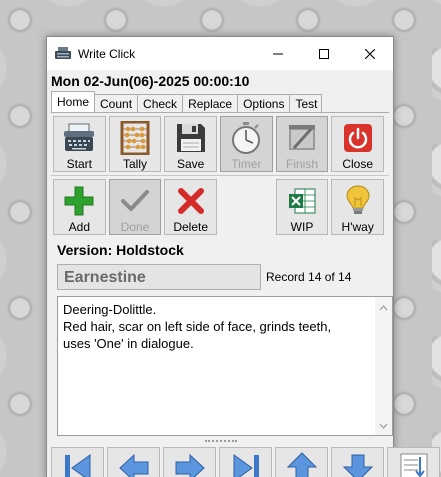 Image resolution: width=441 pixels, height=477 pixels. I want to click on tab-home: Home, so click(73, 101).